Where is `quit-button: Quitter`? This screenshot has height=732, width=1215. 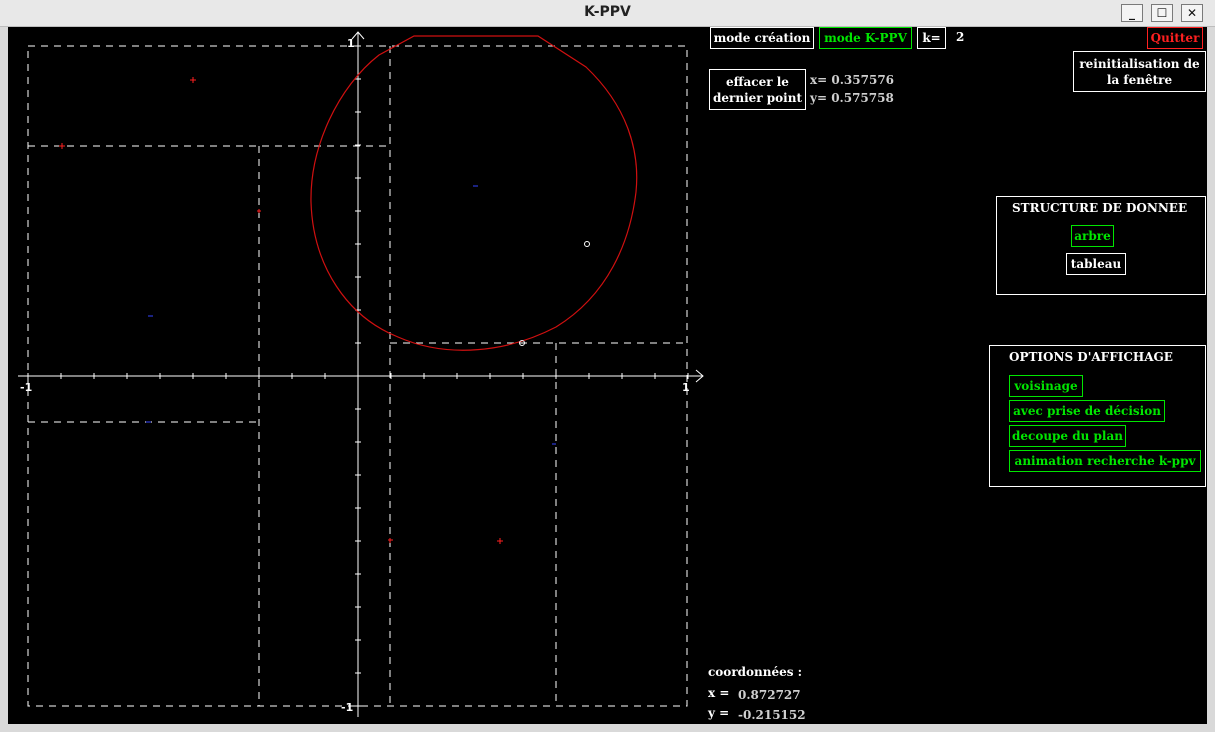
quit-button: Quitter is located at coordinates (1175, 38).